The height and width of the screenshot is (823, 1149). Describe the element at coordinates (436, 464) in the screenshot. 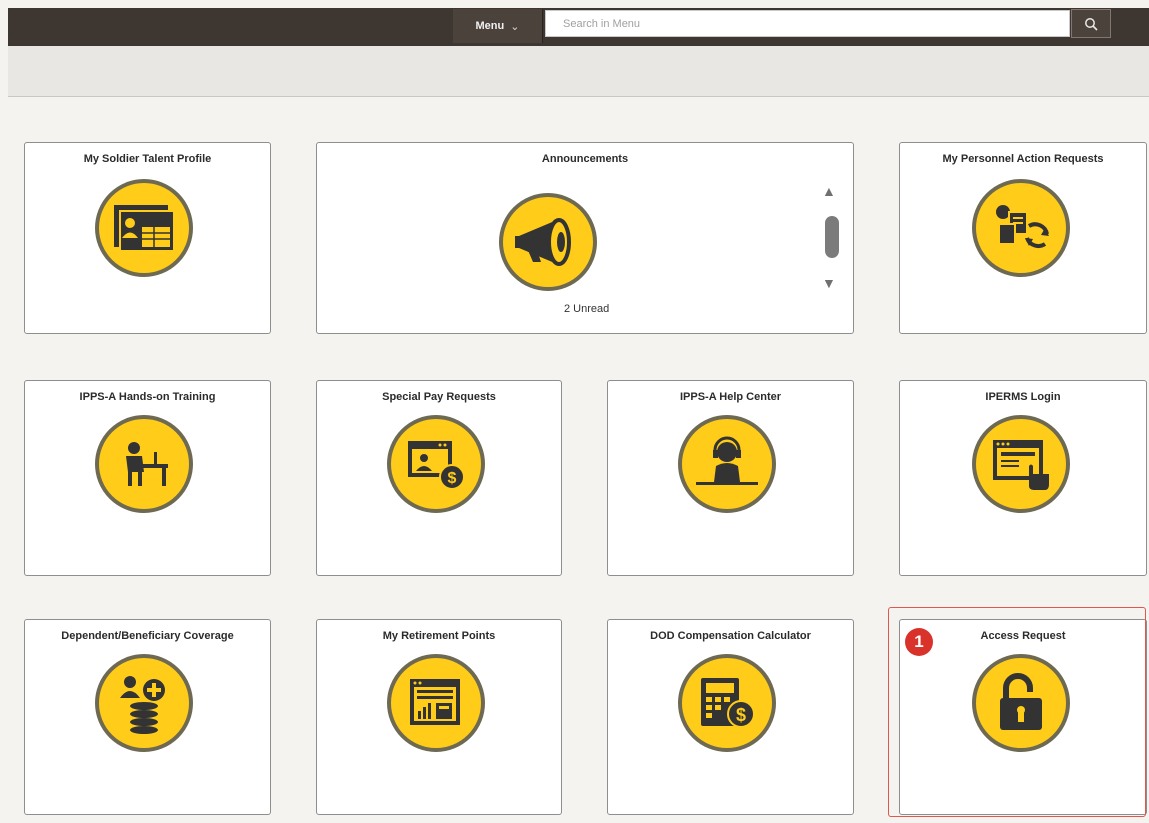

I see `payment-screen-icon: $` at that location.